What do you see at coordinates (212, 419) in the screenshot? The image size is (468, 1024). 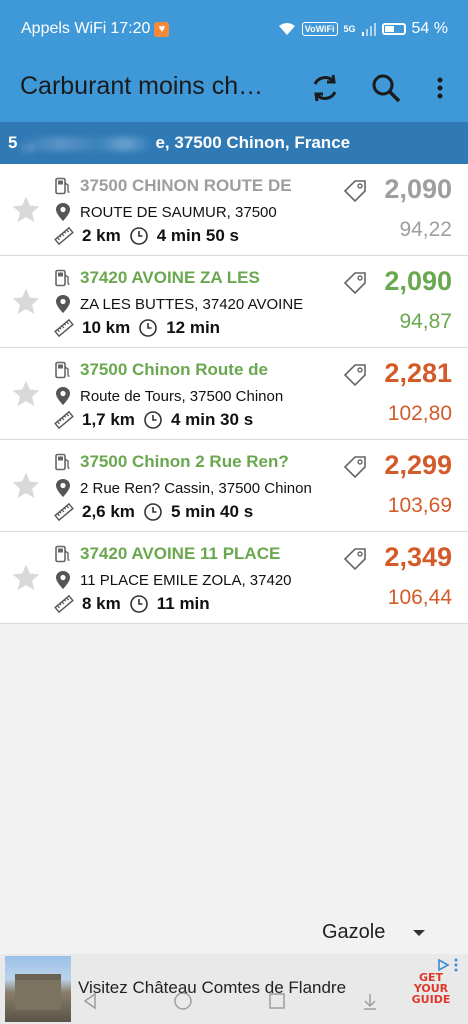 I see `station-duration: 4 min 30 s` at bounding box center [212, 419].